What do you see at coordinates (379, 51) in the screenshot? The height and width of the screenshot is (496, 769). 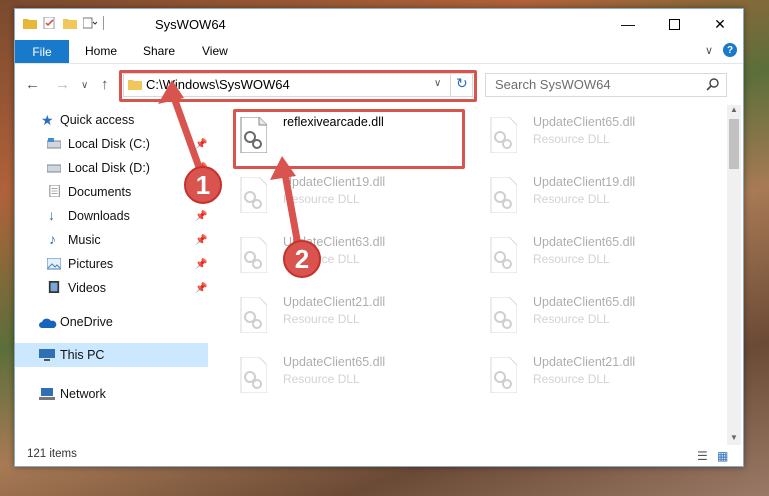 I see `ribbon-tabs: File Home Share View ∨ ?` at bounding box center [379, 51].